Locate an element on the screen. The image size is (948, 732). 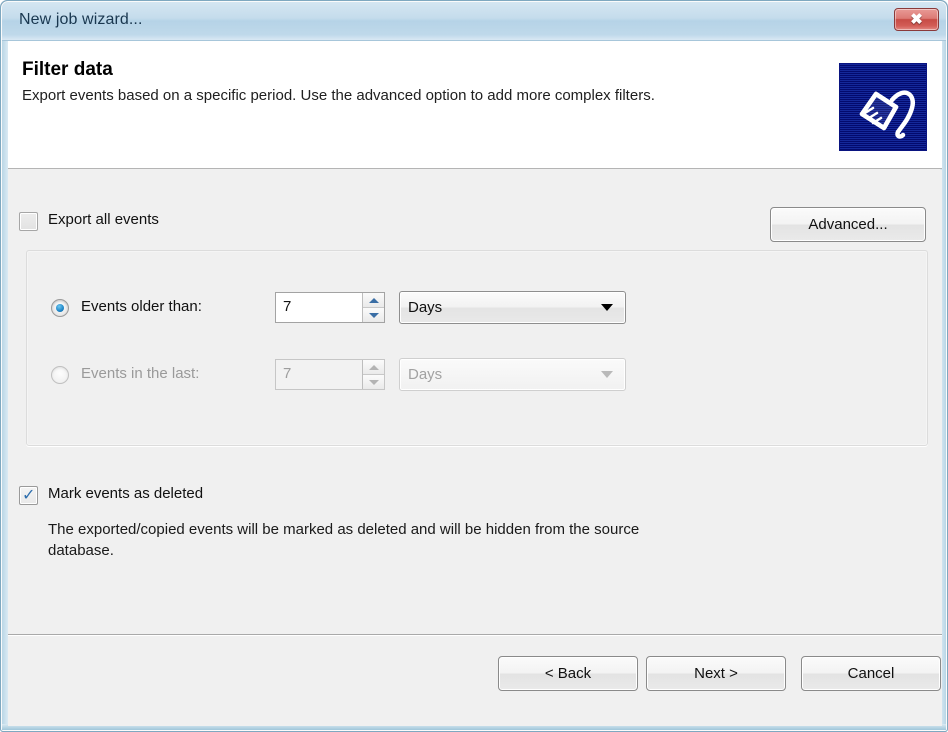
events-older-than-value: 7 is located at coordinates (319, 307).